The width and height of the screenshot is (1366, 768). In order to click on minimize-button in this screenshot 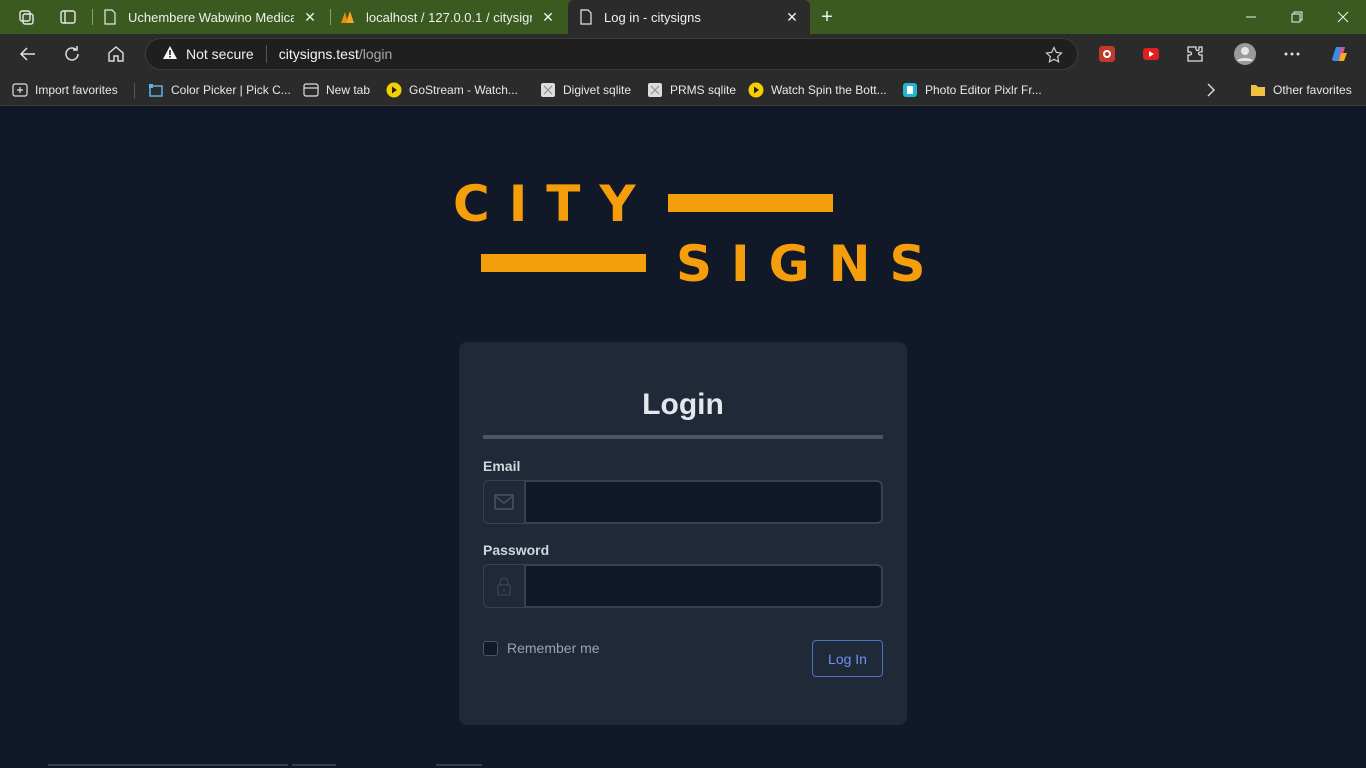, I will do `click(1251, 17)`.